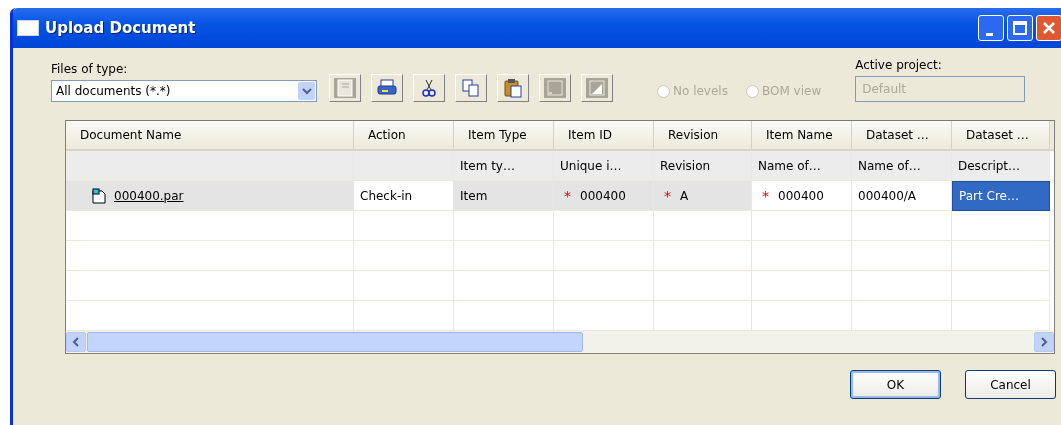  I want to click on window-title: Upload Document, so click(121, 28).